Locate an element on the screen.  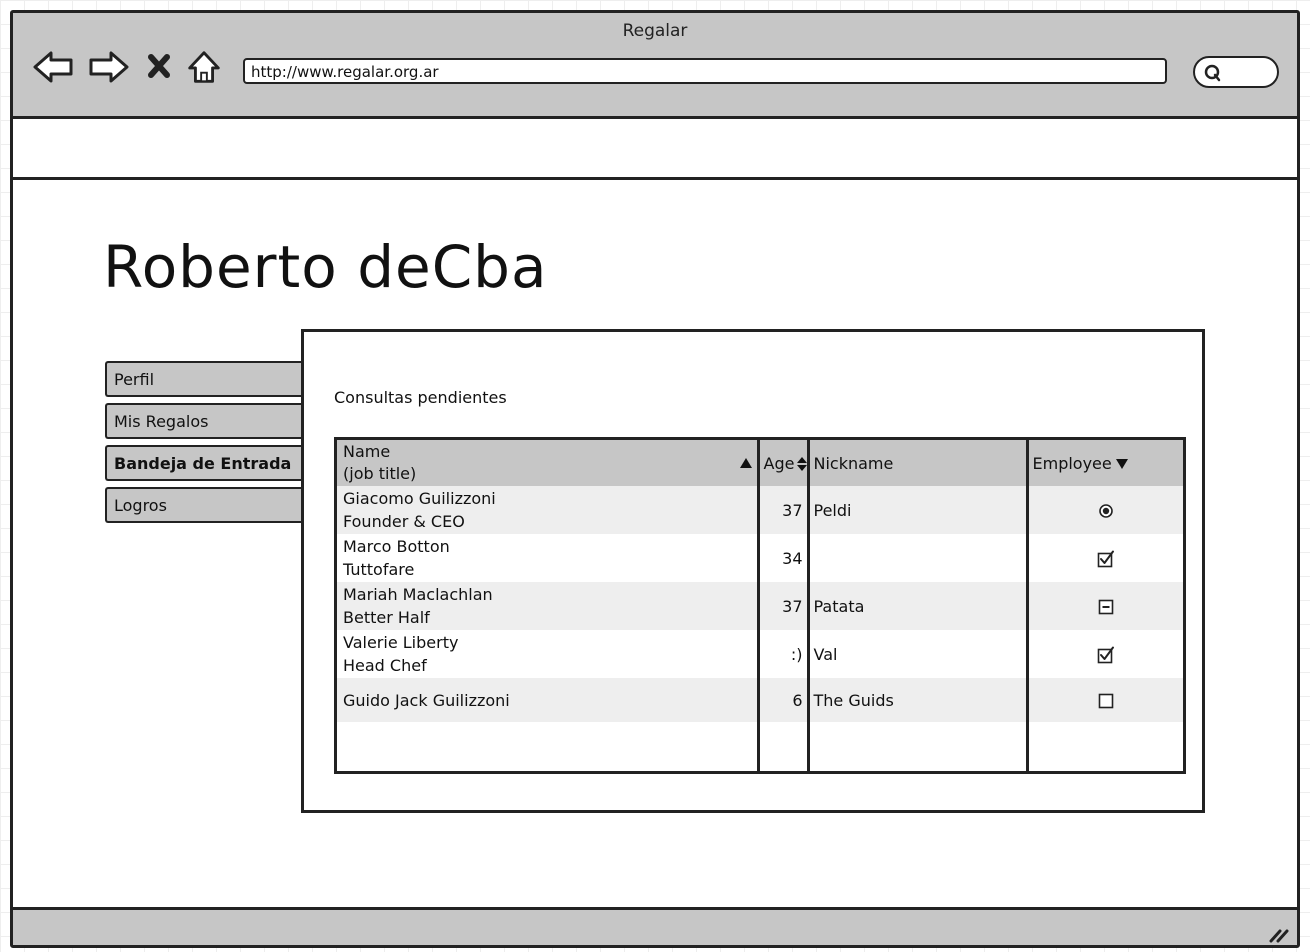
row-nickname: Patata is located at coordinates (918, 606).